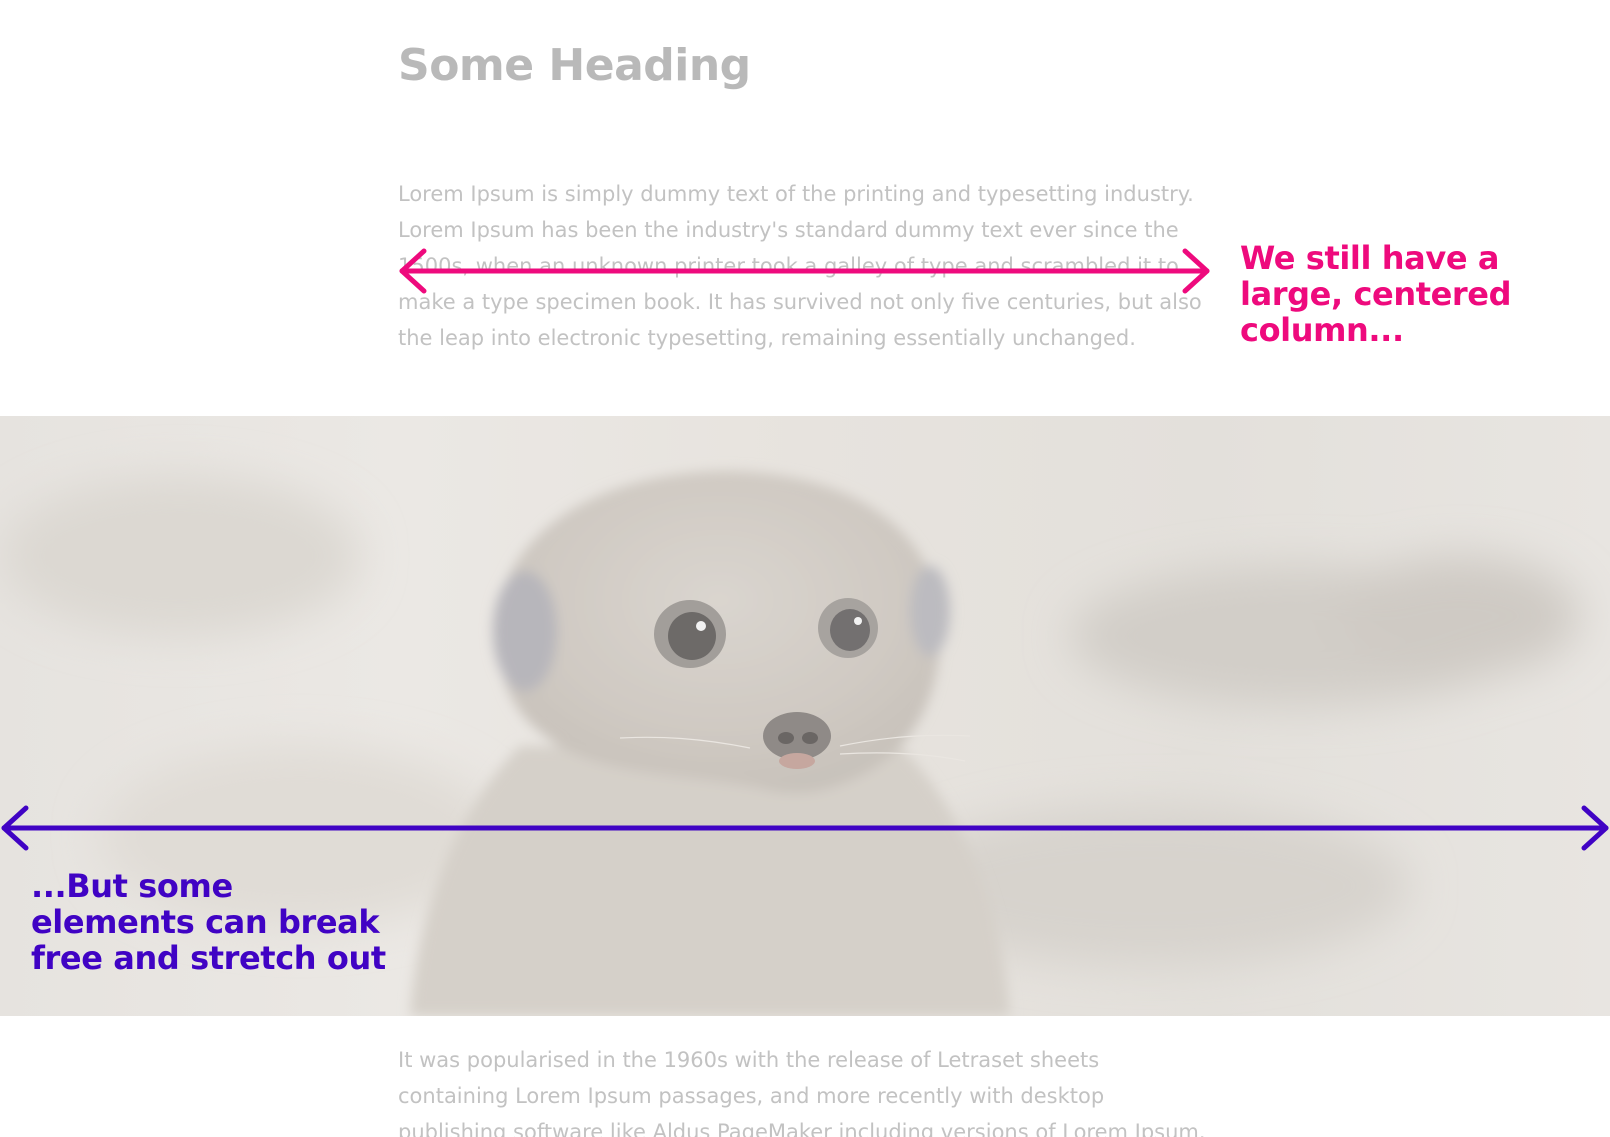 This screenshot has width=1610, height=1137. I want to click on column-width-arrow, so click(804, 271).